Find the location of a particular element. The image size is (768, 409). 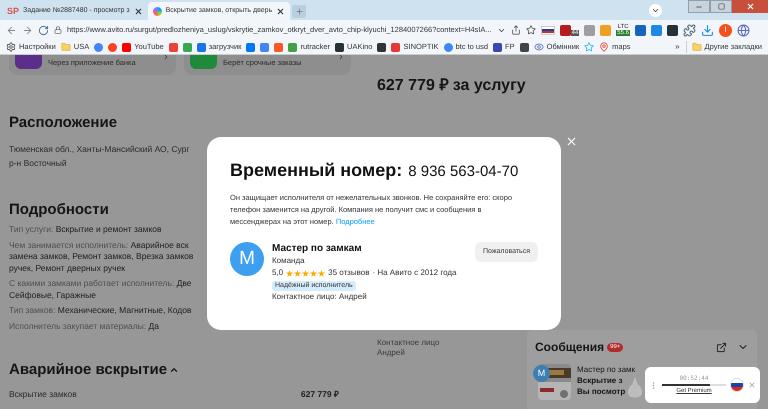

detail-line: С какими замками работает исполнитель: Две is located at coordinates (100, 284).